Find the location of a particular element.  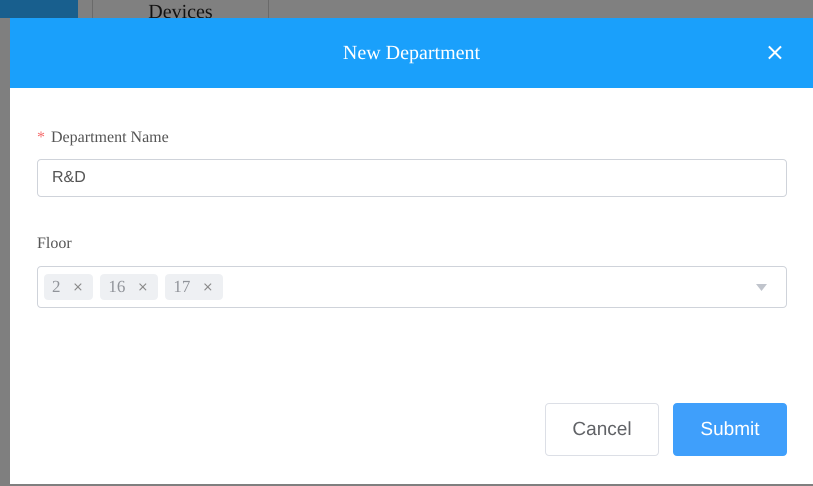

tag-label: 17 is located at coordinates (181, 287).